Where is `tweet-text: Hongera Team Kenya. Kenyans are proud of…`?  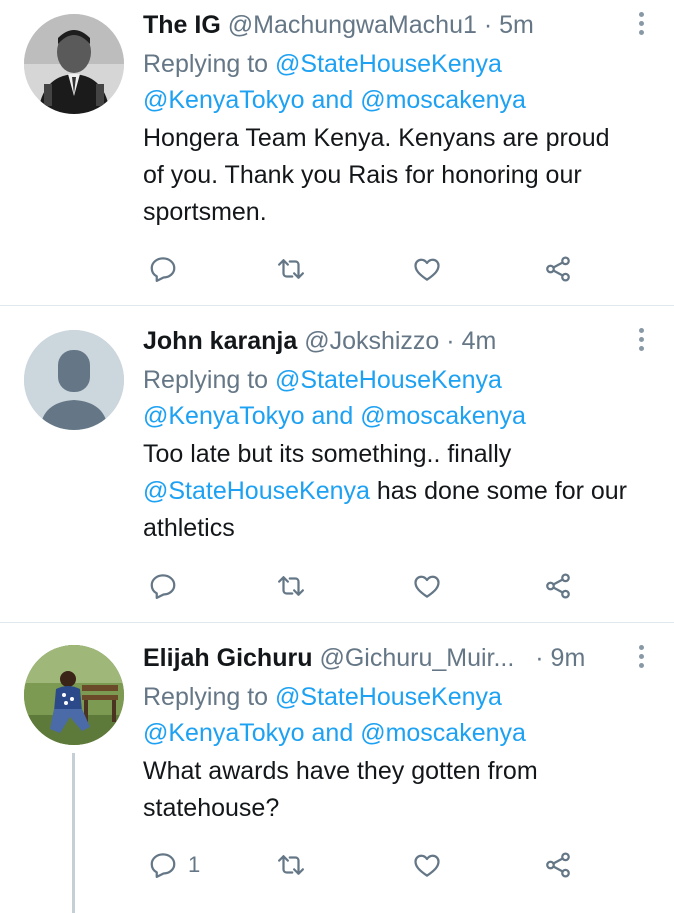
tweet-text: Hongera Team Kenya. Kenyans are proud of… is located at coordinates (376, 175).